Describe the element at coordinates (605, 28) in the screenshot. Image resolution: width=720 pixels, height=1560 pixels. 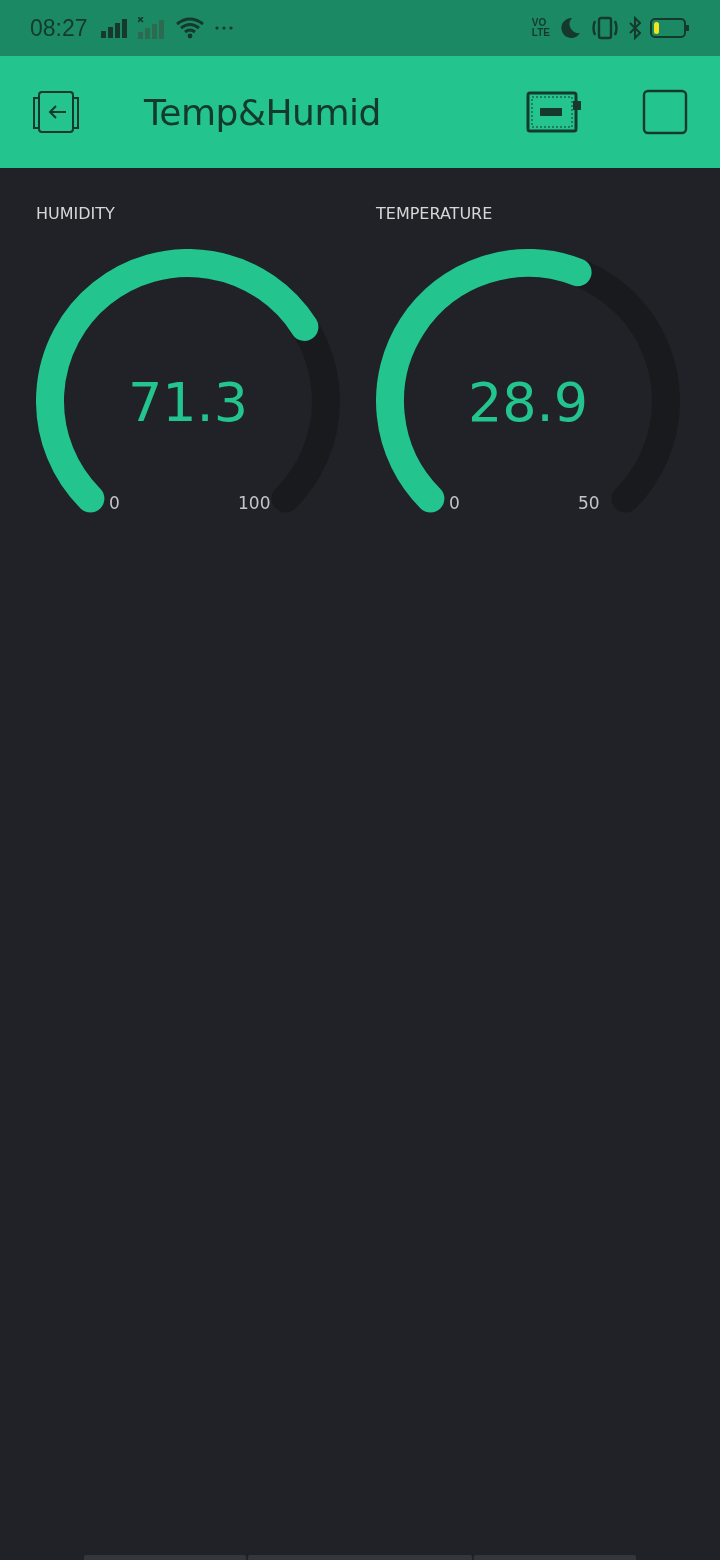
I see `vibrate-icon` at that location.